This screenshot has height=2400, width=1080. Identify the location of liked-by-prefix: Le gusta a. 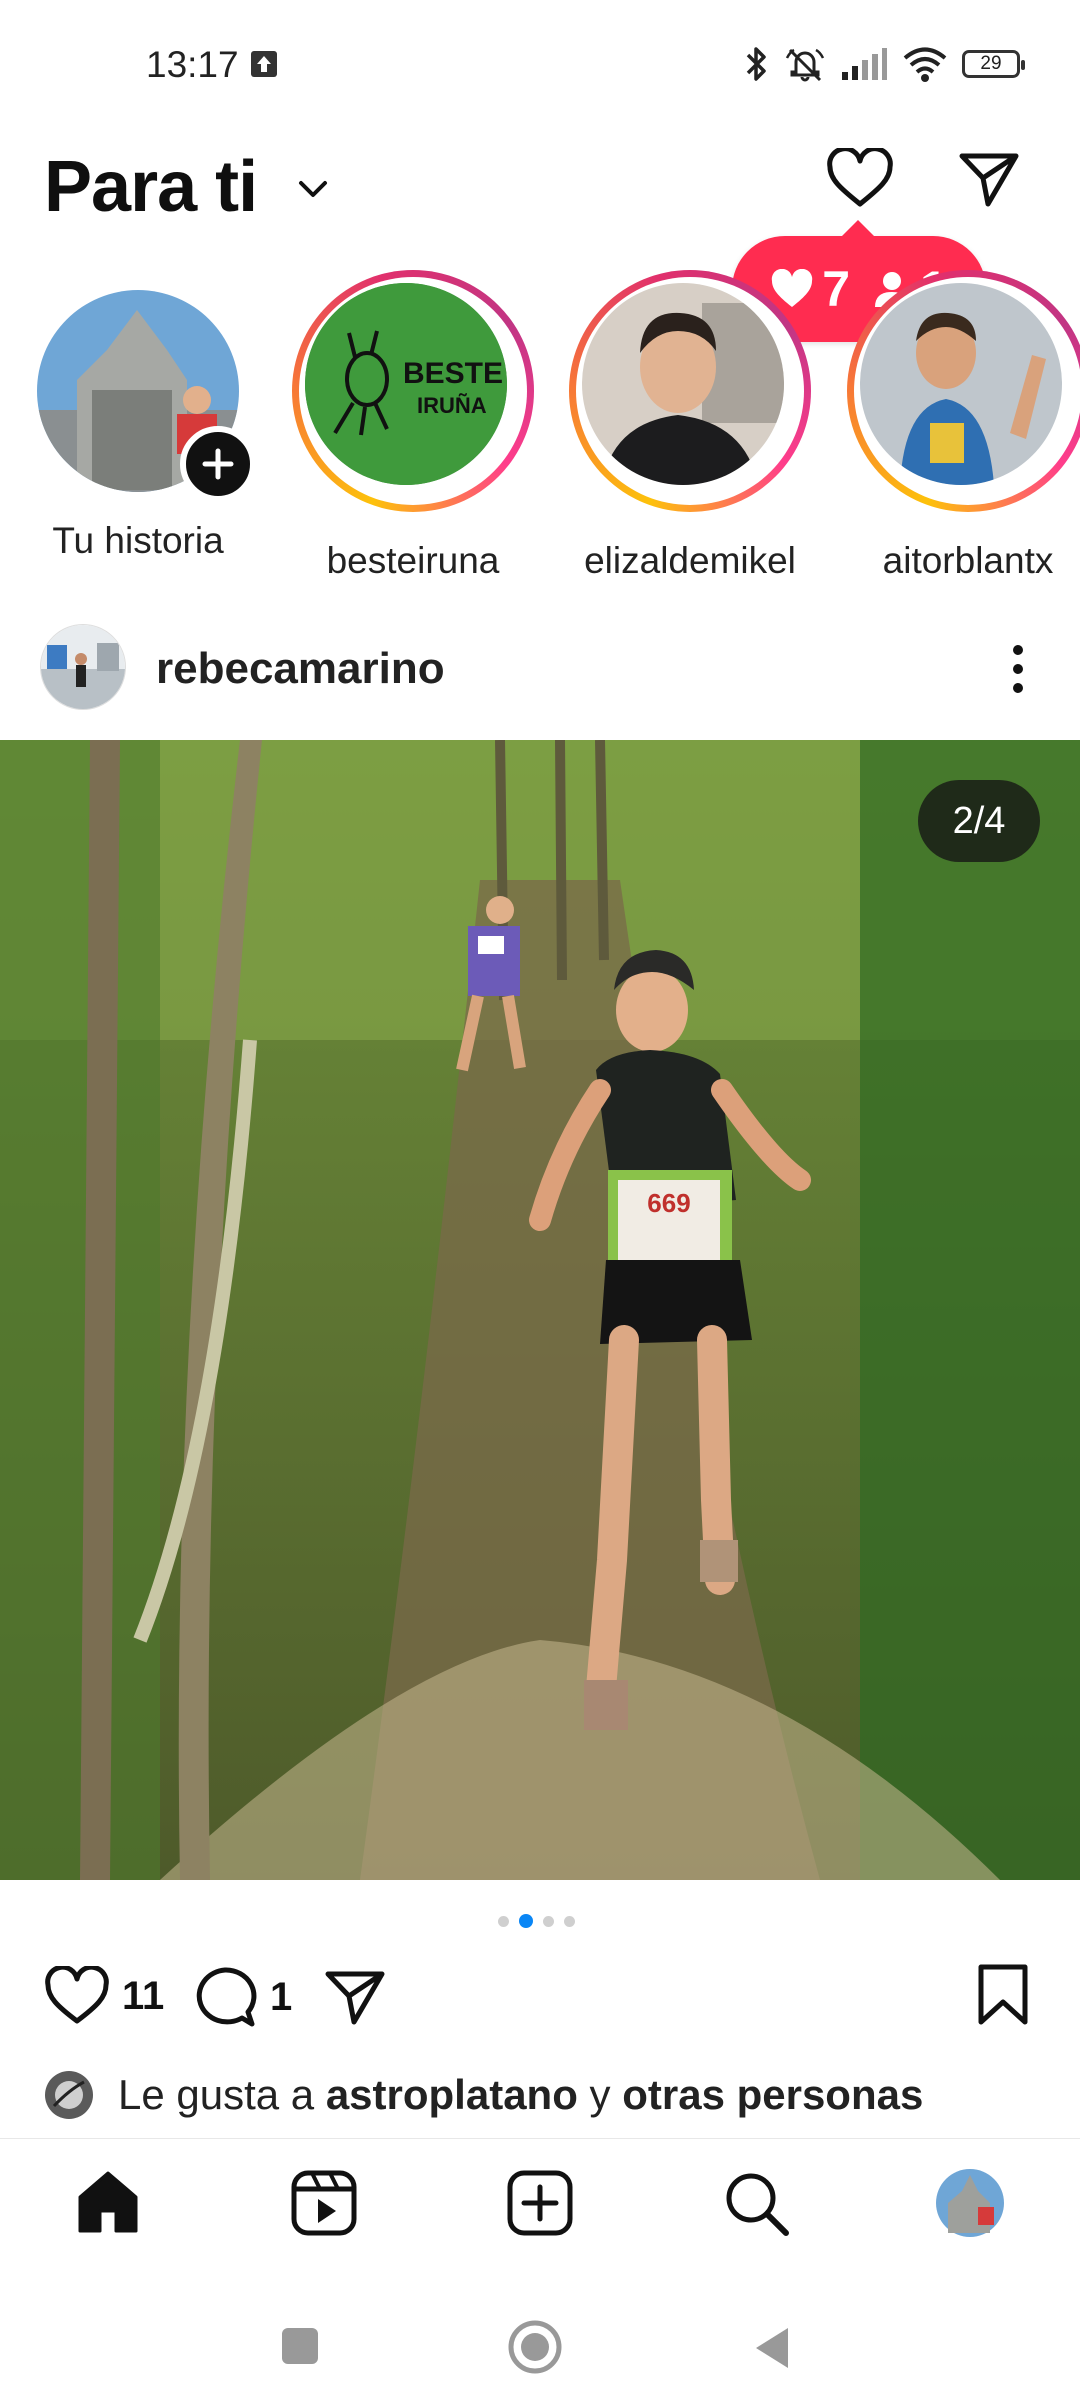
(222, 2094).